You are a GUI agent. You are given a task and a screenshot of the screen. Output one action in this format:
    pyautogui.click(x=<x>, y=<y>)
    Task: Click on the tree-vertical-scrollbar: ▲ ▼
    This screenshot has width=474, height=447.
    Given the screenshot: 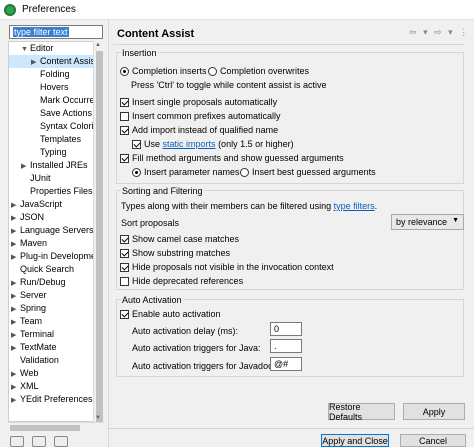 What is the action you would take?
    pyautogui.click(x=98, y=232)
    